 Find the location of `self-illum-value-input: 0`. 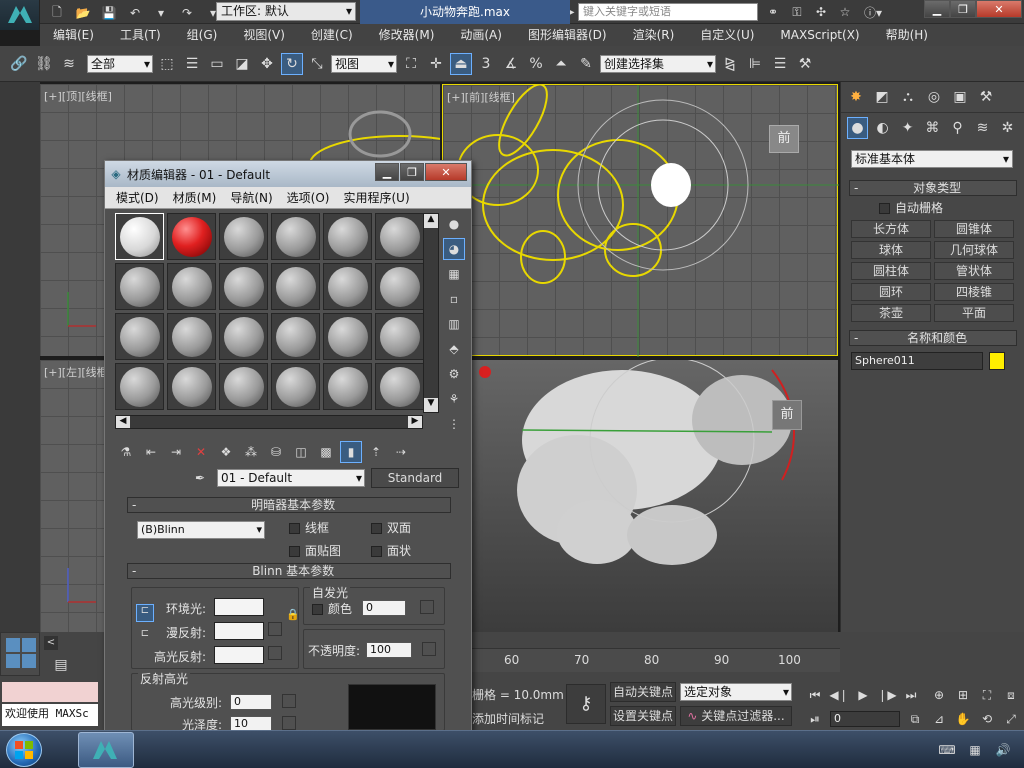

self-illum-value-input: 0 is located at coordinates (384, 608).